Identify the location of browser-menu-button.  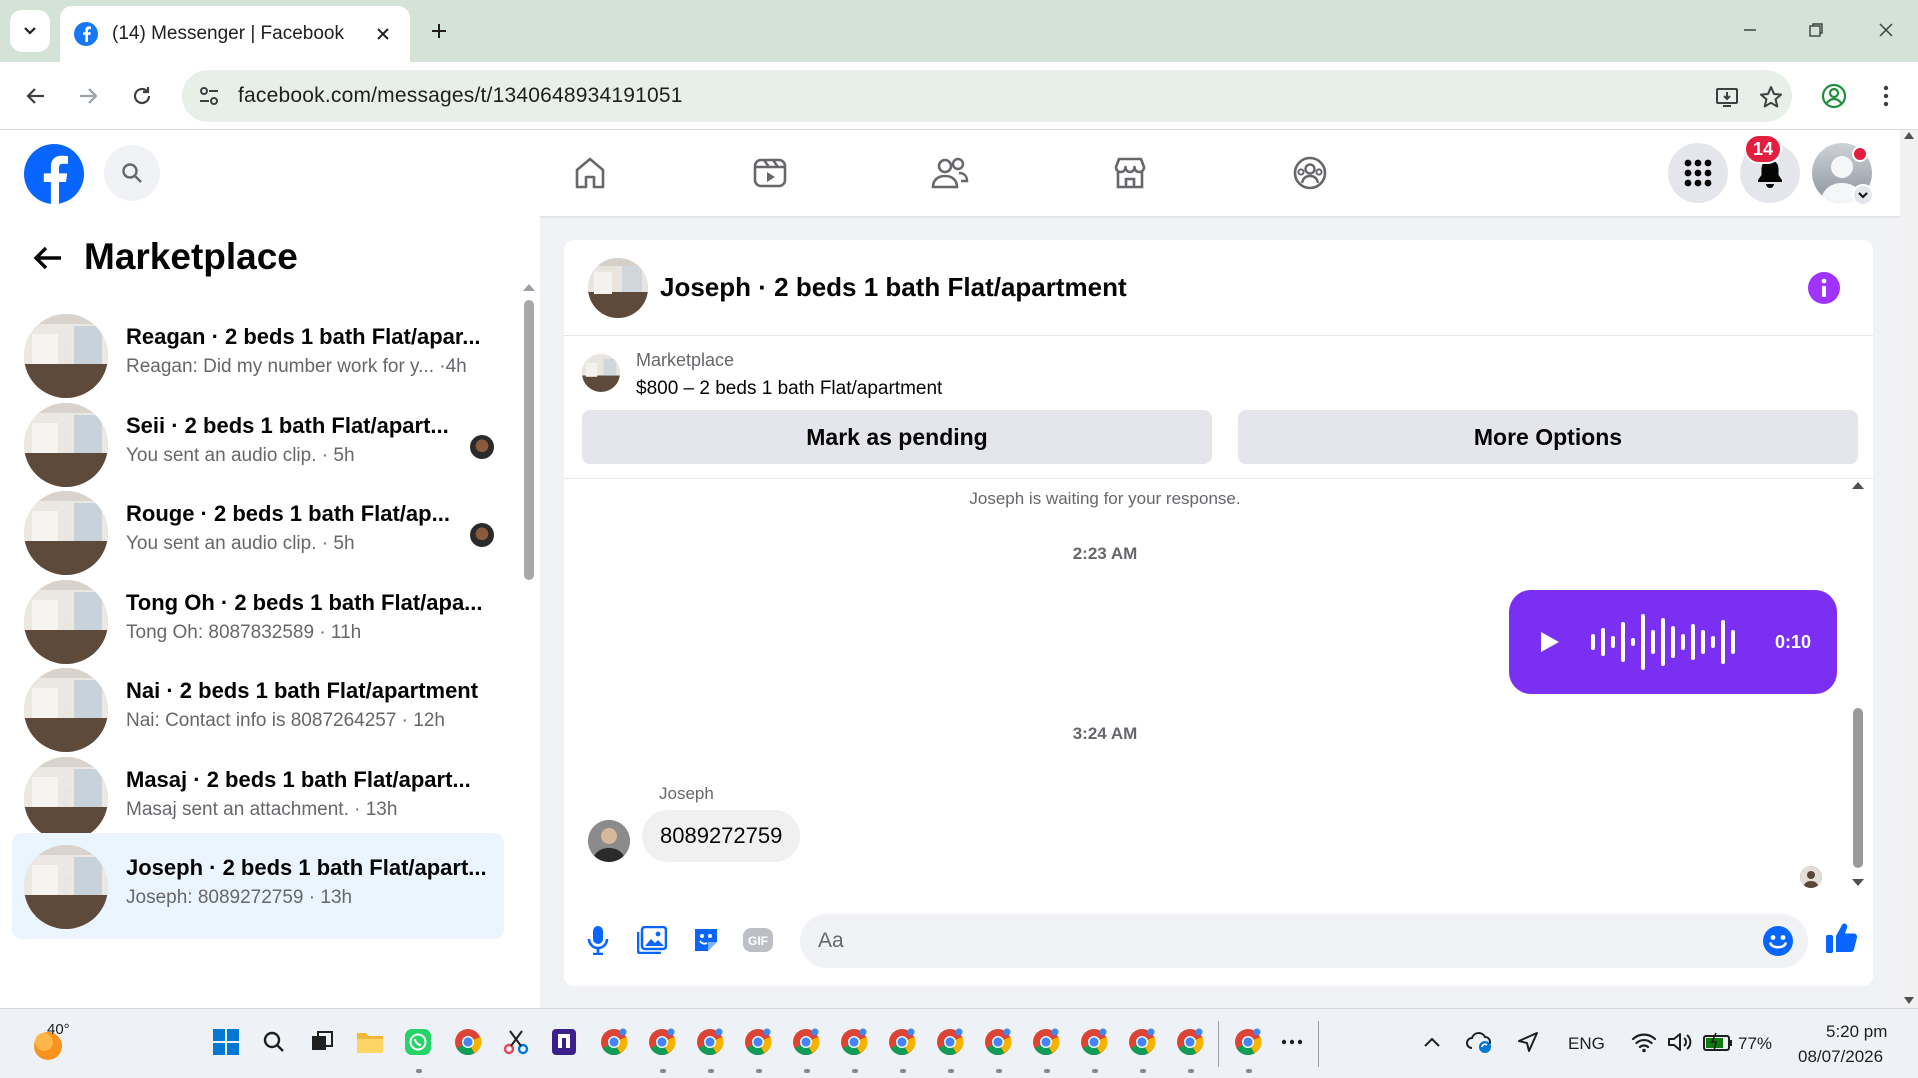
(1886, 96).